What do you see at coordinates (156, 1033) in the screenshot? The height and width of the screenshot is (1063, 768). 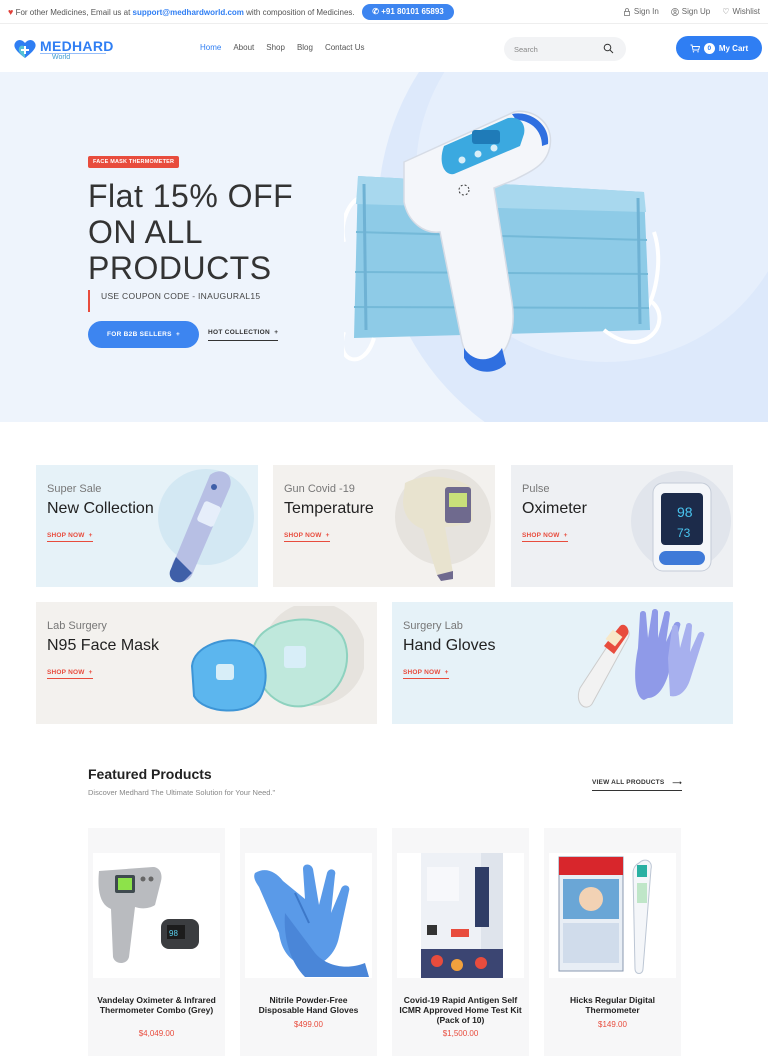 I see `product-price: $4,049.00` at bounding box center [156, 1033].